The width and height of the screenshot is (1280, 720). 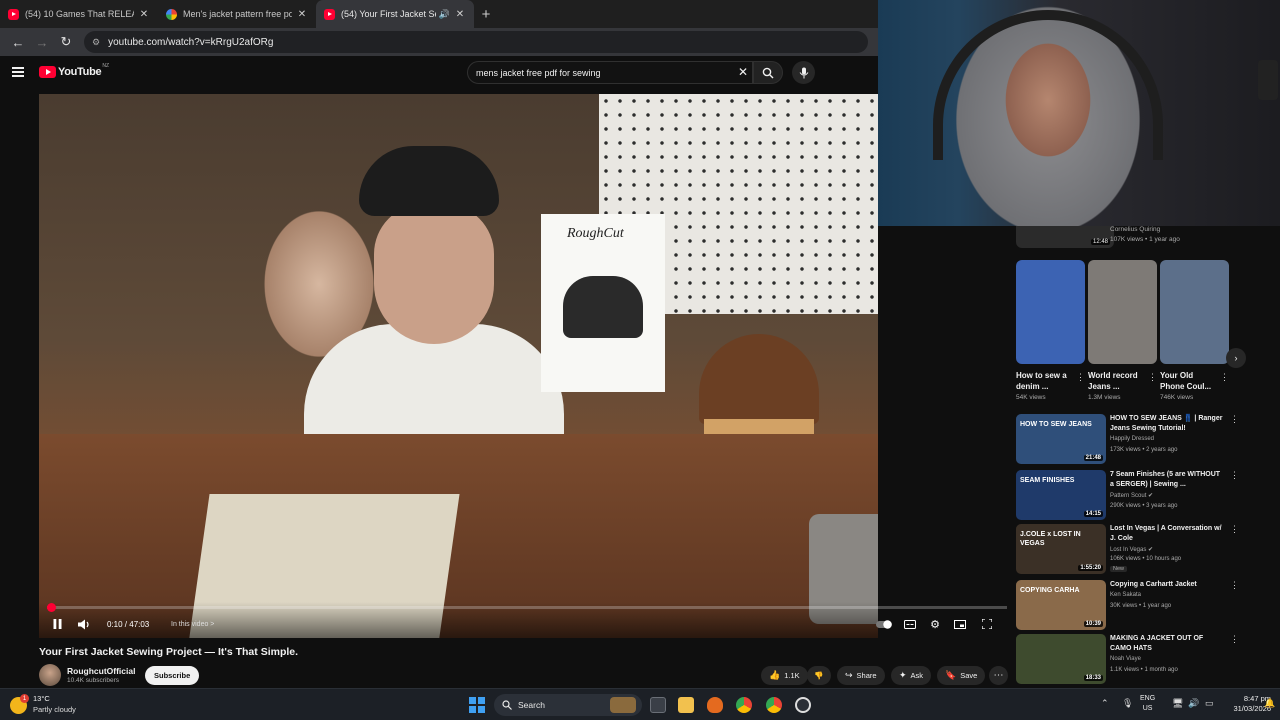 I want to click on scrubber-handle, so click(x=51, y=607).